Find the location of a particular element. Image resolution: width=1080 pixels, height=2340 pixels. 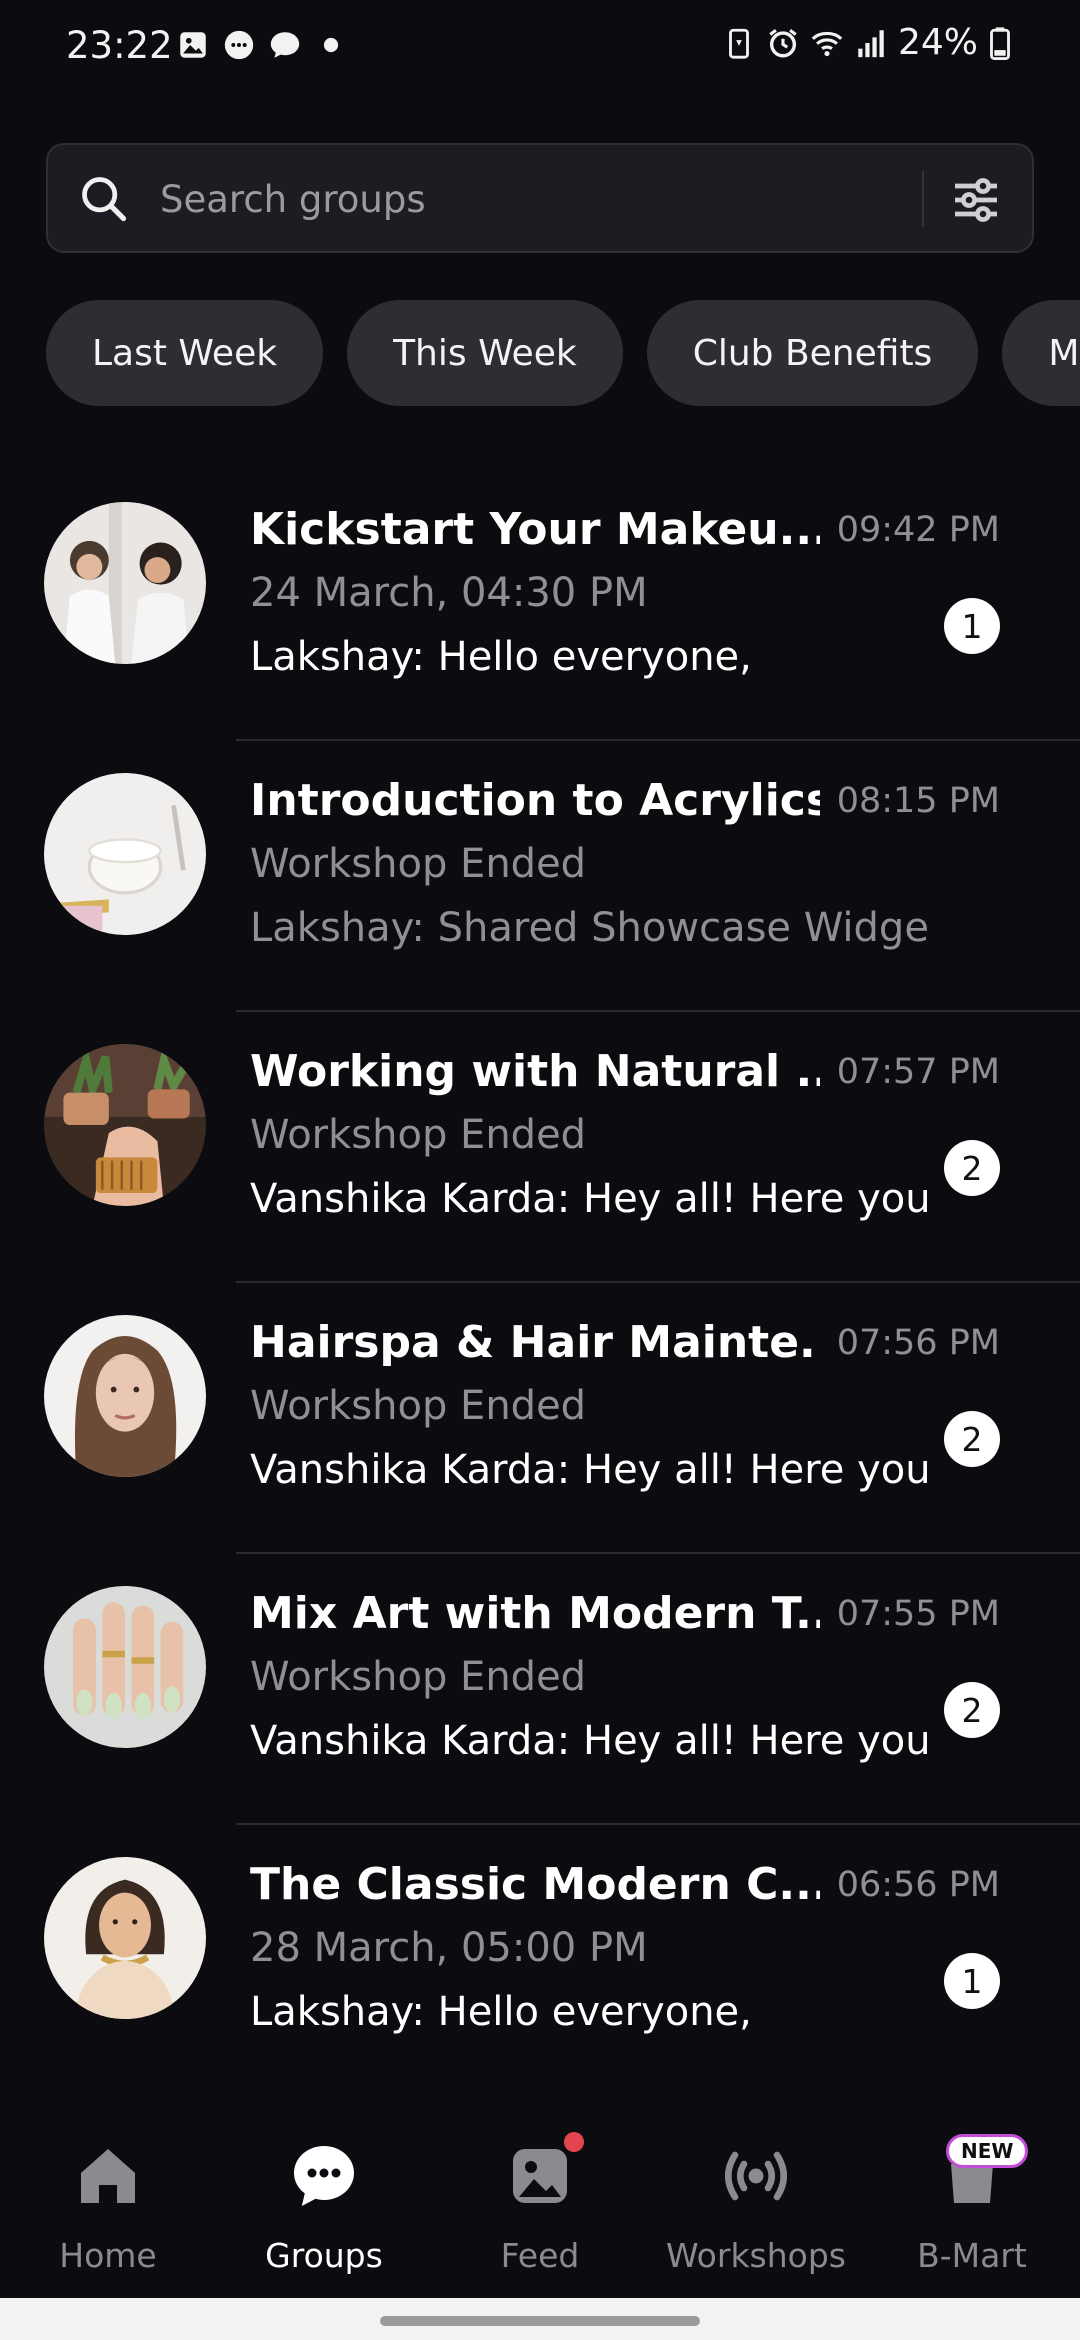

group-subtitle: 24 March, 04:30 PM is located at coordinates (449, 593).